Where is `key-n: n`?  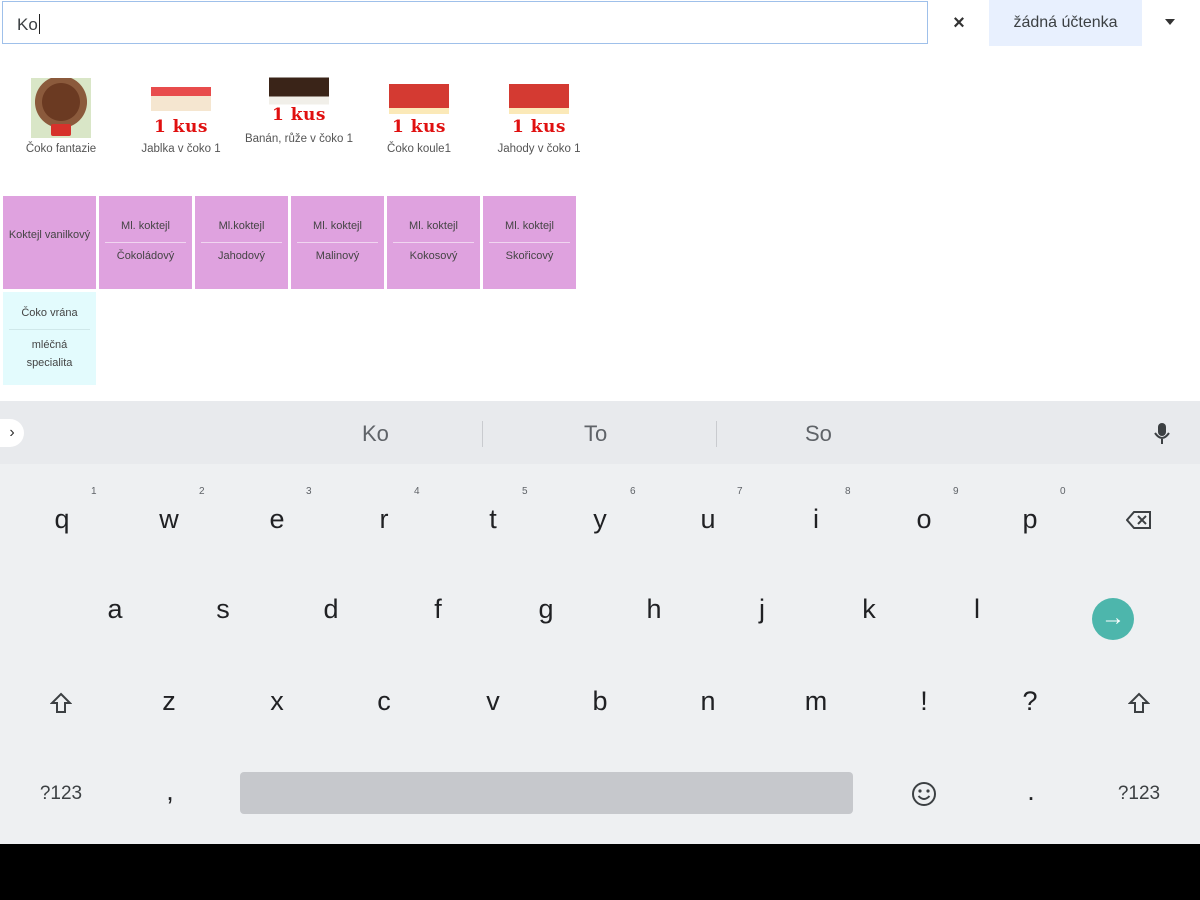 key-n: n is located at coordinates (708, 701).